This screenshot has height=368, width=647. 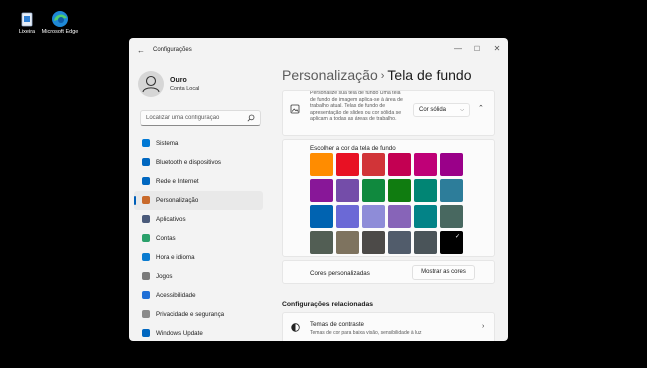 I want to click on dropdown-value: Cor sólida, so click(x=433, y=110).